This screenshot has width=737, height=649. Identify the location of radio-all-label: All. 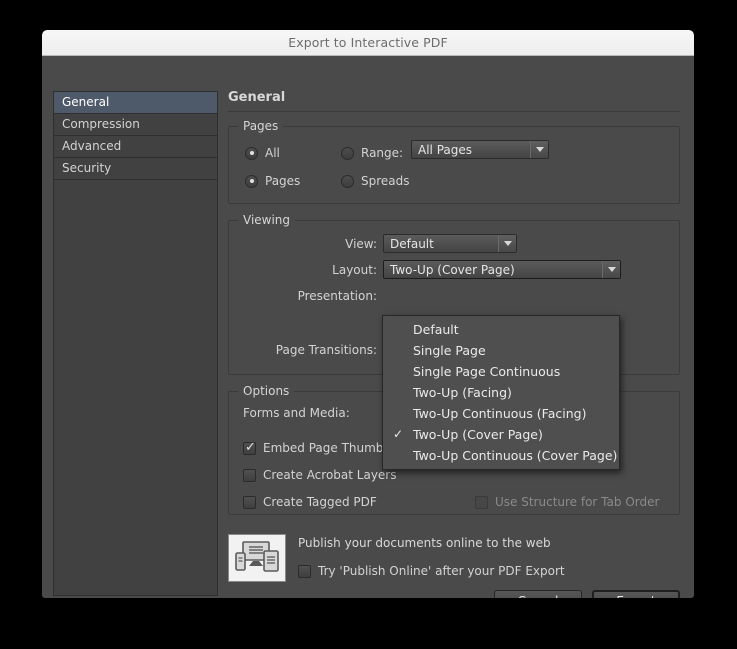
(272, 153).